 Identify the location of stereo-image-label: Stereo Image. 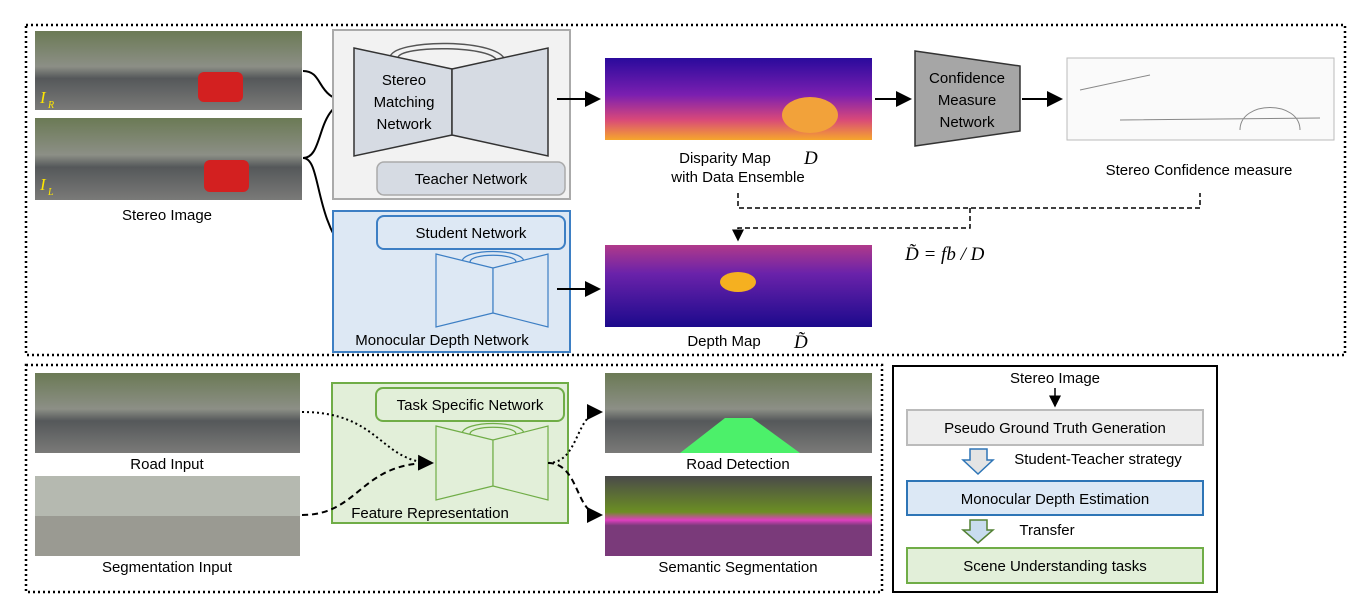
(167, 215).